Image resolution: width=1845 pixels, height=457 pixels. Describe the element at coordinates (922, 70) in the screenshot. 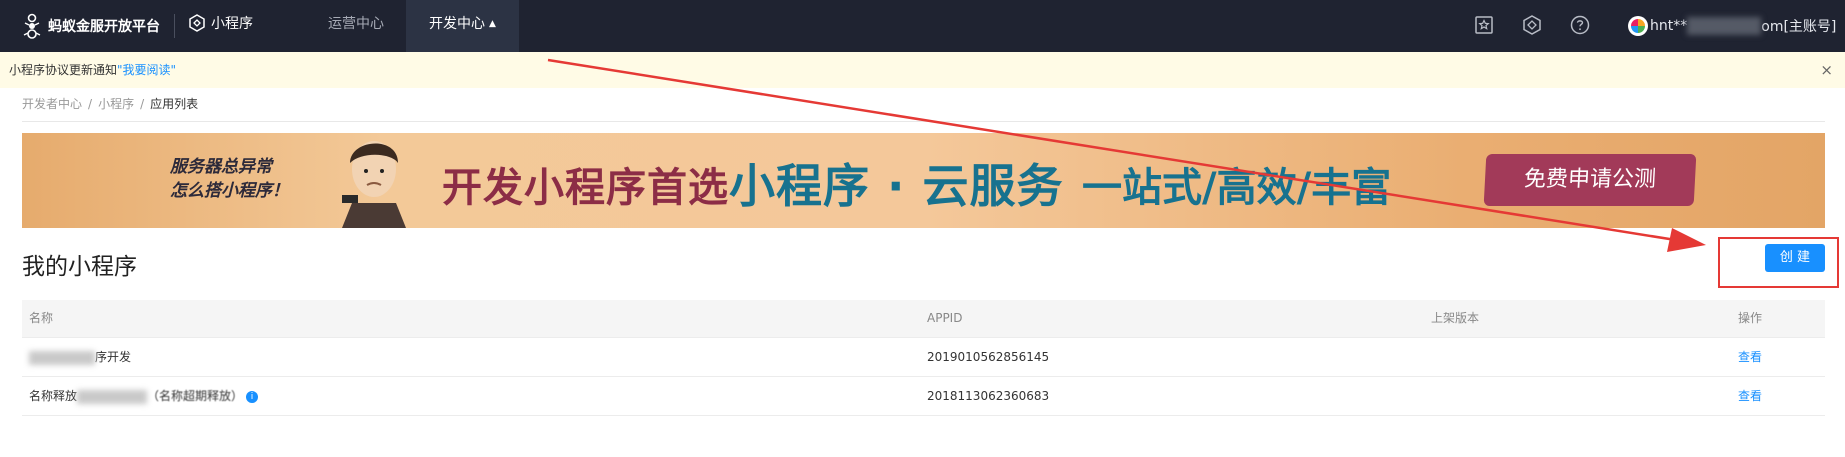

I see `notice-bar: 小程序协议更新通知"我要阅读" ×` at that location.